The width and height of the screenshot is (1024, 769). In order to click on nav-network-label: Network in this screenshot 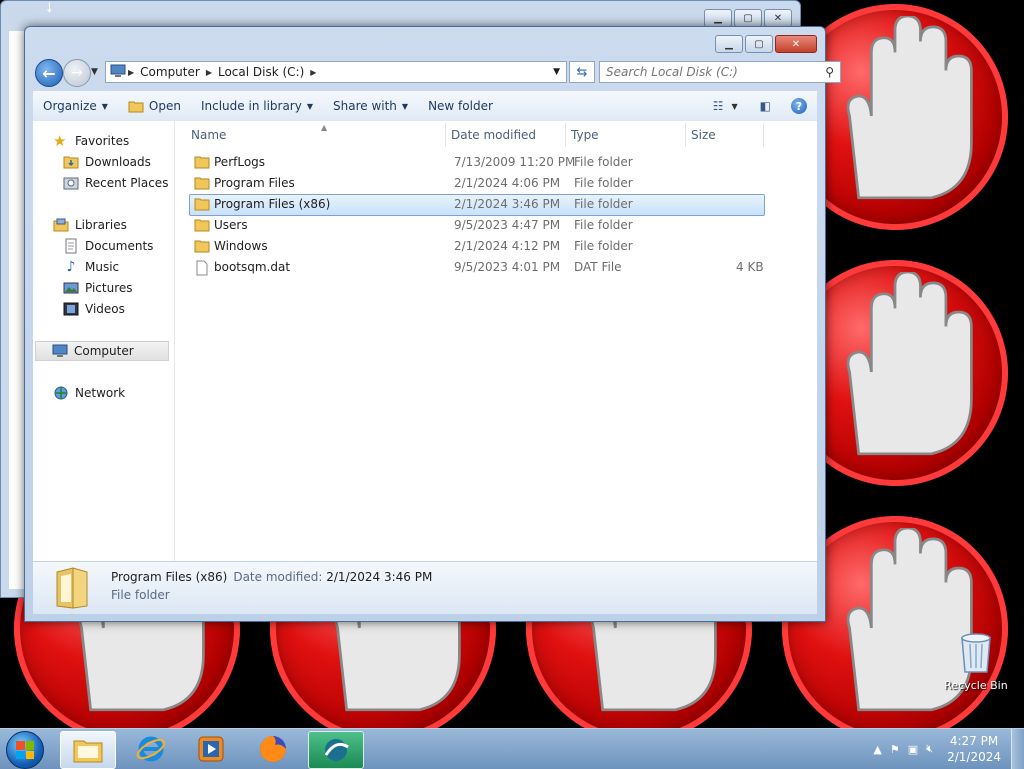, I will do `click(100, 393)`.